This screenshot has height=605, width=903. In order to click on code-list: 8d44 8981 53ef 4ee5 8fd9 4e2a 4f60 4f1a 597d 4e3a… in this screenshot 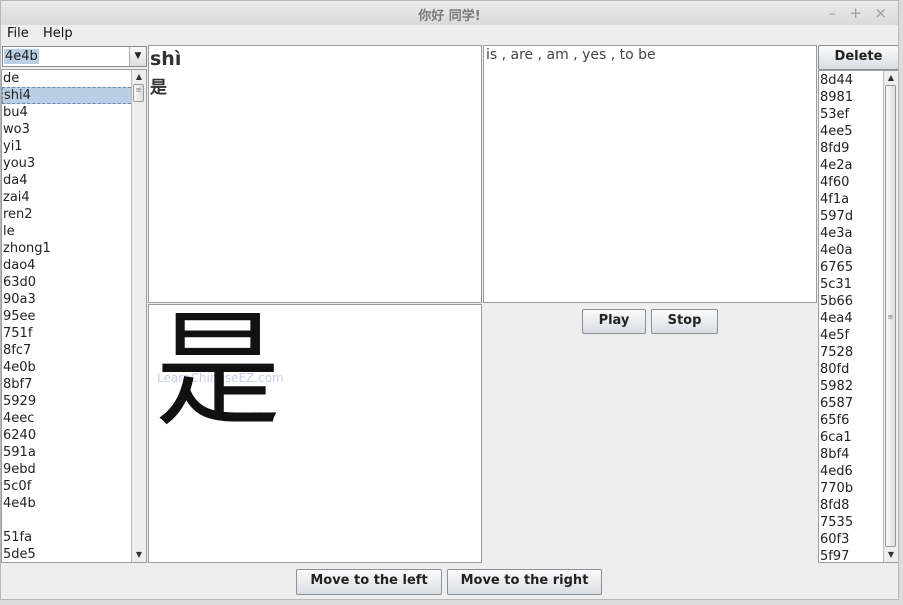, I will do `click(858, 316)`.